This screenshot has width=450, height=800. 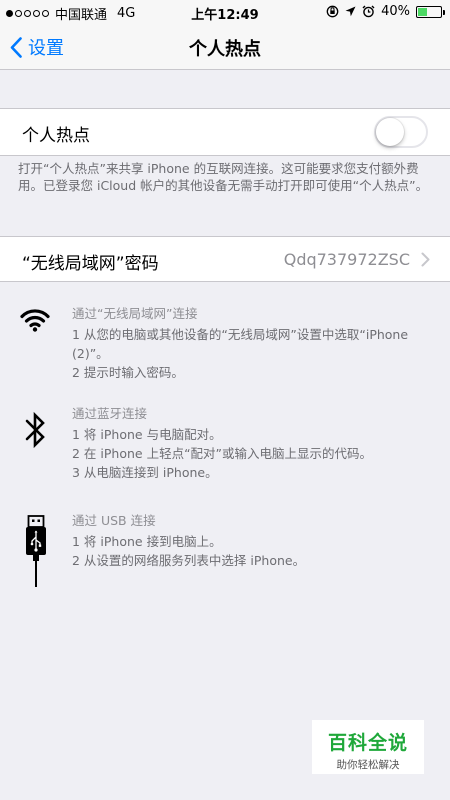 What do you see at coordinates (128, 372) in the screenshot?
I see `wifi-step-2: 2 提示时输入密码。` at bounding box center [128, 372].